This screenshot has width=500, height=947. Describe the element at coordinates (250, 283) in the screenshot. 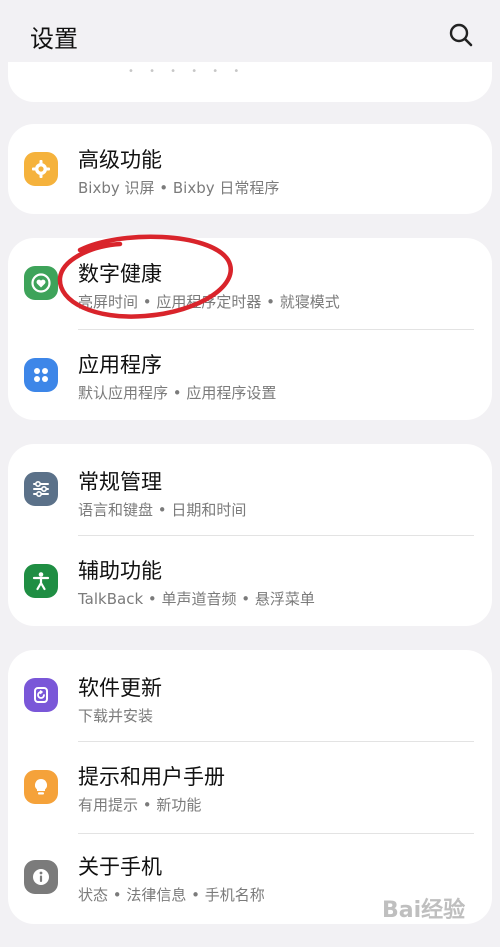

I see `settings-item-digital-wellbeing: 数字健康 亮屏时间 • 应用程序定时器 • 就寝模式` at that location.